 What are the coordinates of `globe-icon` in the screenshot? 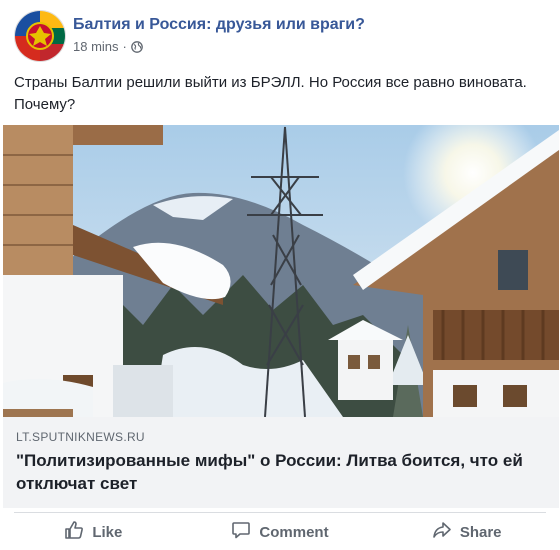 It's located at (137, 46).